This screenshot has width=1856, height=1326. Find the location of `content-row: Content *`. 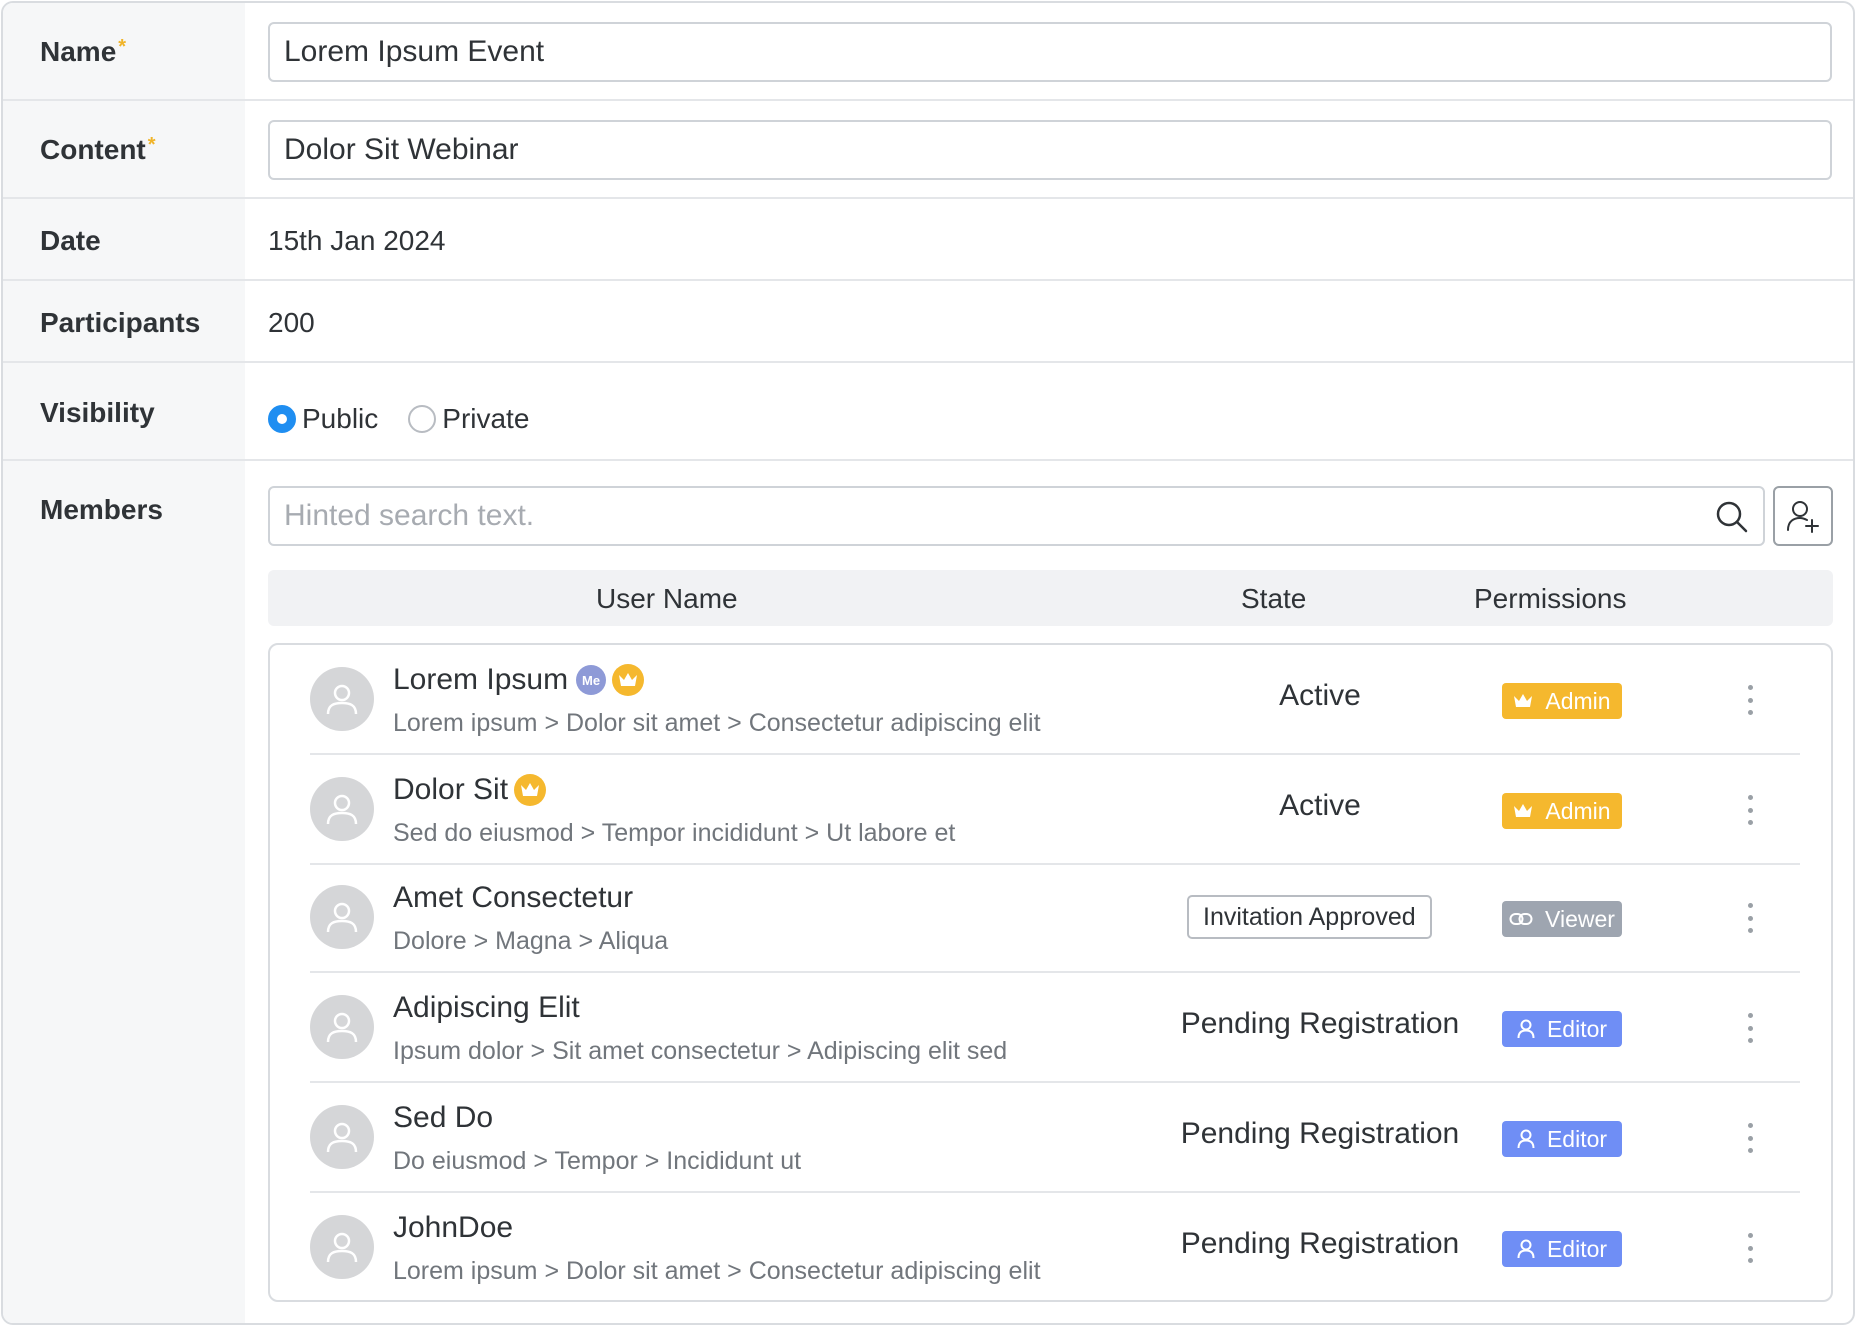

content-row: Content * is located at coordinates (928, 150).